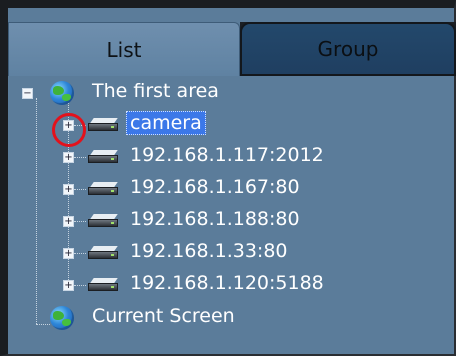  What do you see at coordinates (163, 316) in the screenshot?
I see `tree-node-label: Current Screen` at bounding box center [163, 316].